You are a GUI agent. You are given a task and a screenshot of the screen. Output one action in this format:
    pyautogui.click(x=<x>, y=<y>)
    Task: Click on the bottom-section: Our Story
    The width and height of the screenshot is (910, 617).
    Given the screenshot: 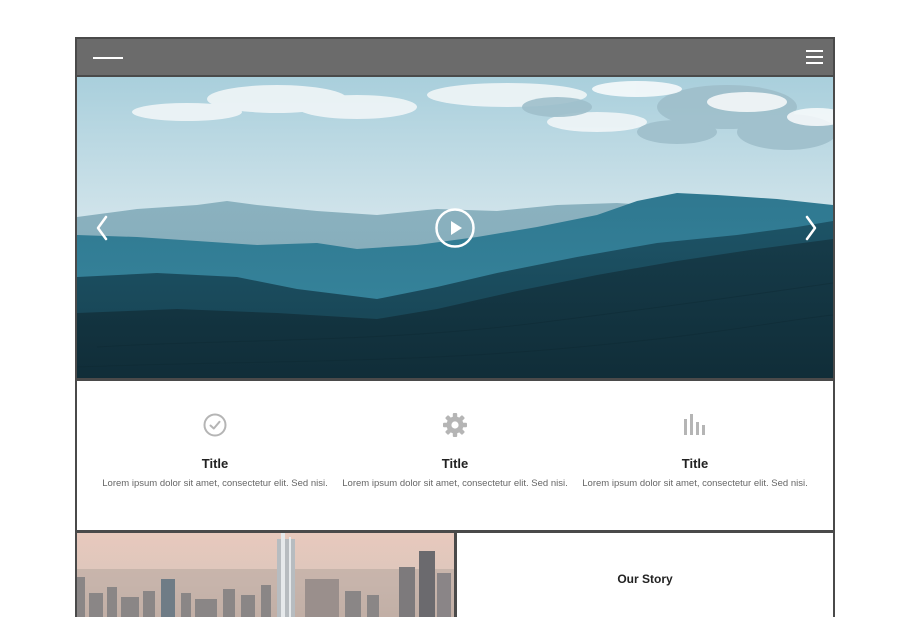 What is the action you would take?
    pyautogui.click(x=455, y=575)
    